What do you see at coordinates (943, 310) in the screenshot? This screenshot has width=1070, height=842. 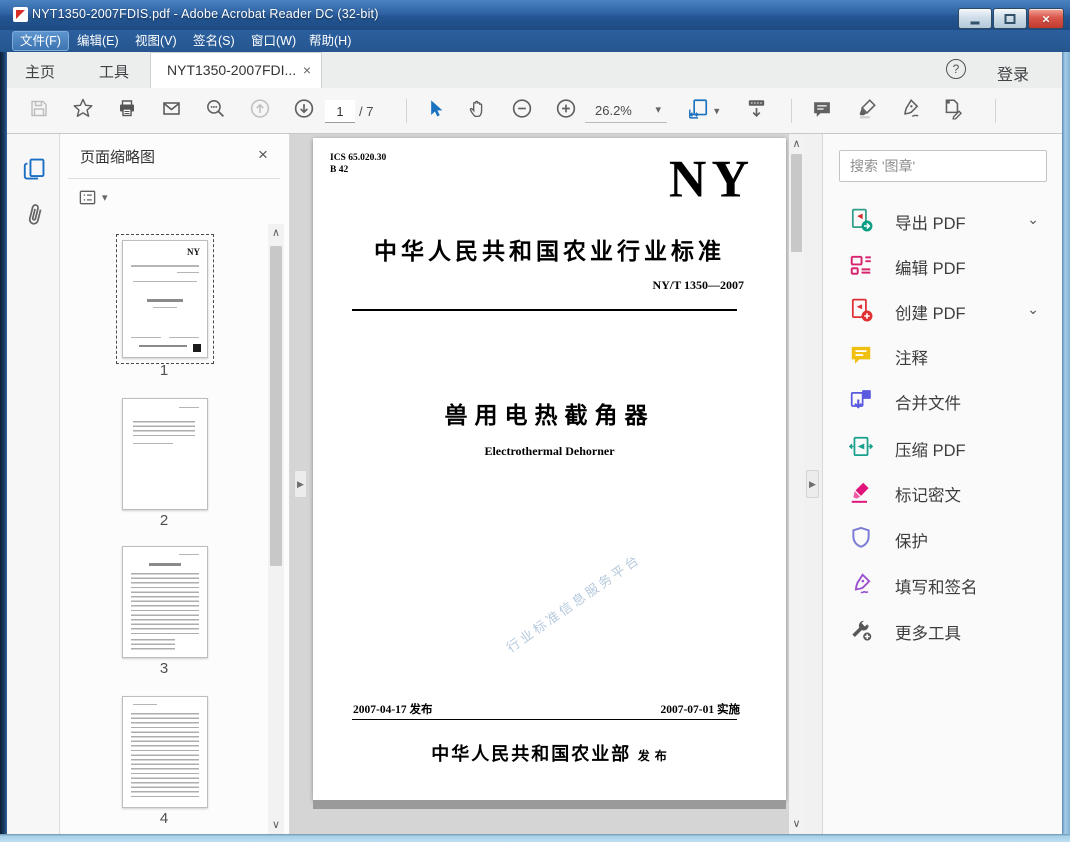 I see `tool-create-pdf: 创建 PDF ⌄` at bounding box center [943, 310].